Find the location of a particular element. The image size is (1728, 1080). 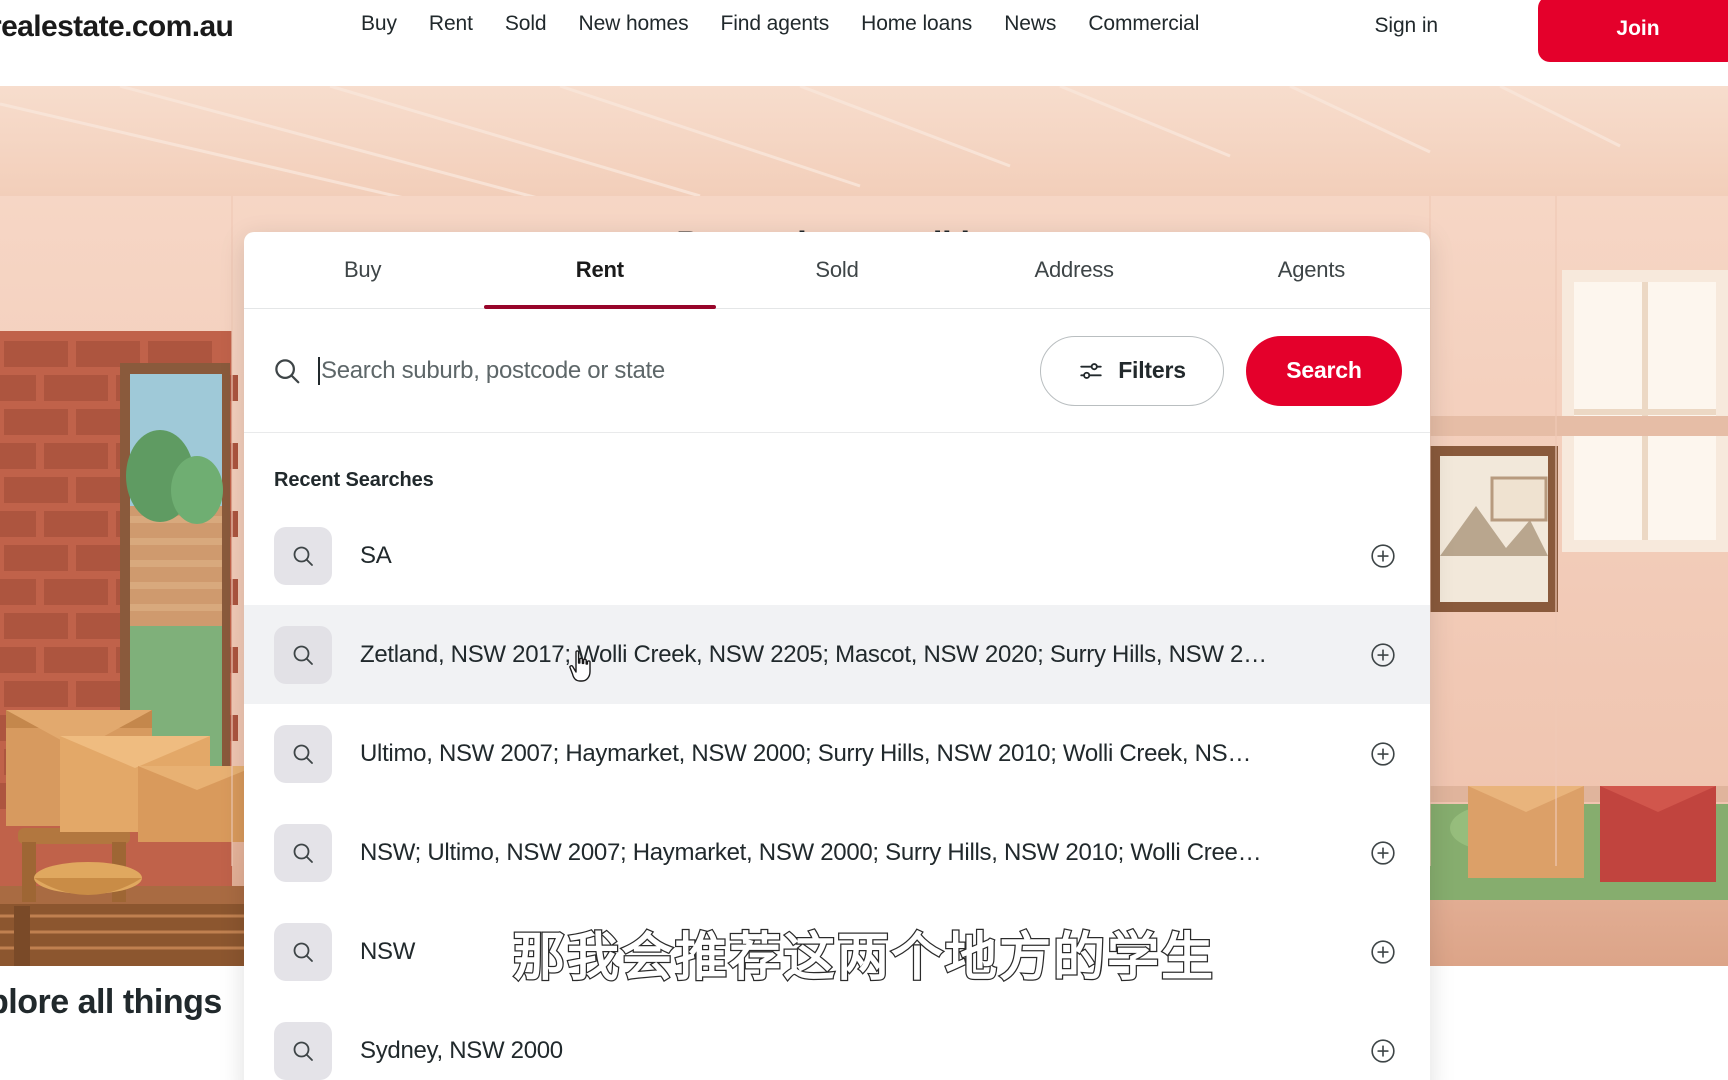

filters-button-label: Filters is located at coordinates (1152, 370).